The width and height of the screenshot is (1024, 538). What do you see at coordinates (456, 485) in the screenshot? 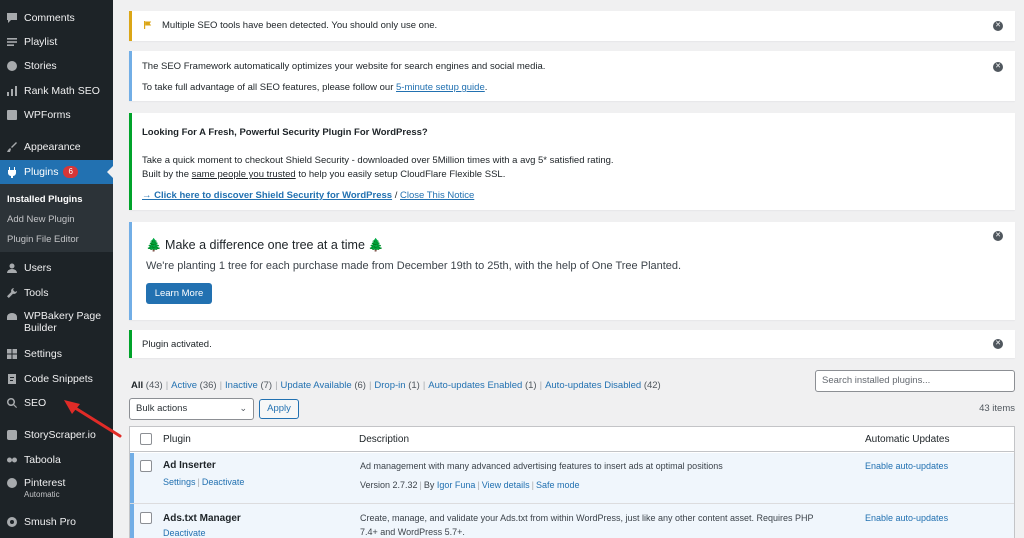
I see `author-link: Igor Funa` at bounding box center [456, 485].